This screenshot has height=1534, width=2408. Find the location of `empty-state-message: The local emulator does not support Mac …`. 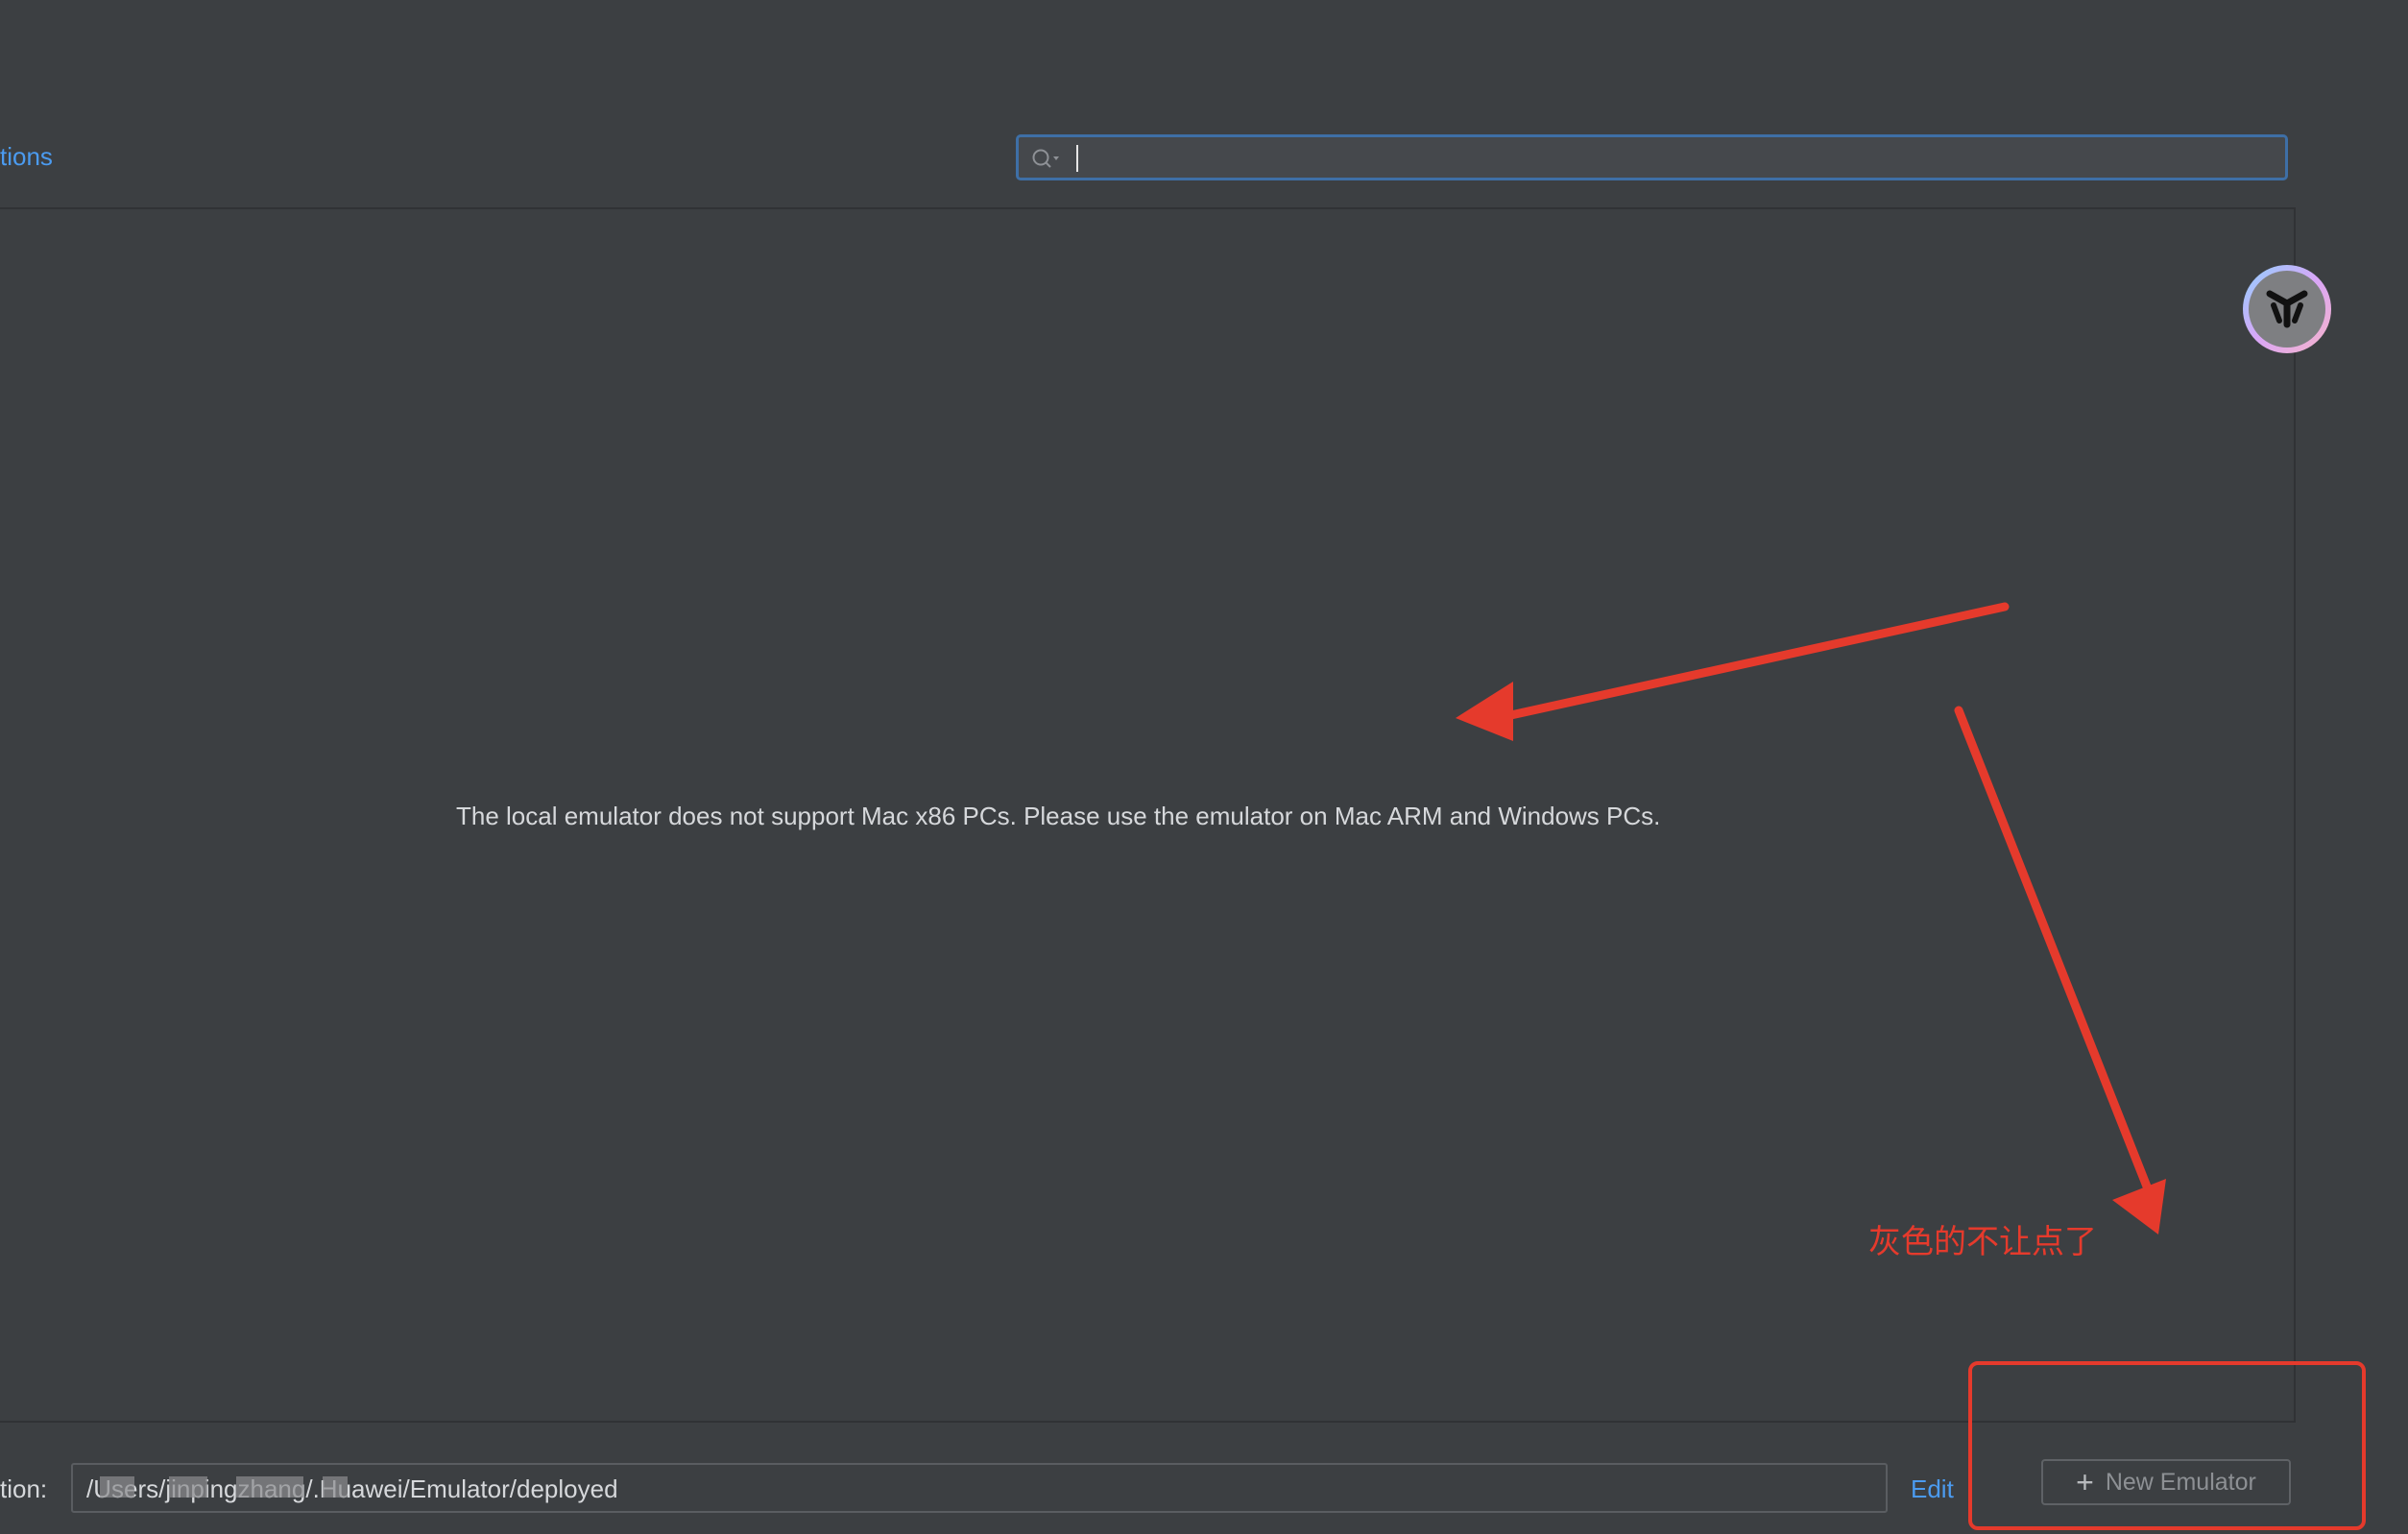

empty-state-message: The local emulator does not support Mac … is located at coordinates (1058, 816).